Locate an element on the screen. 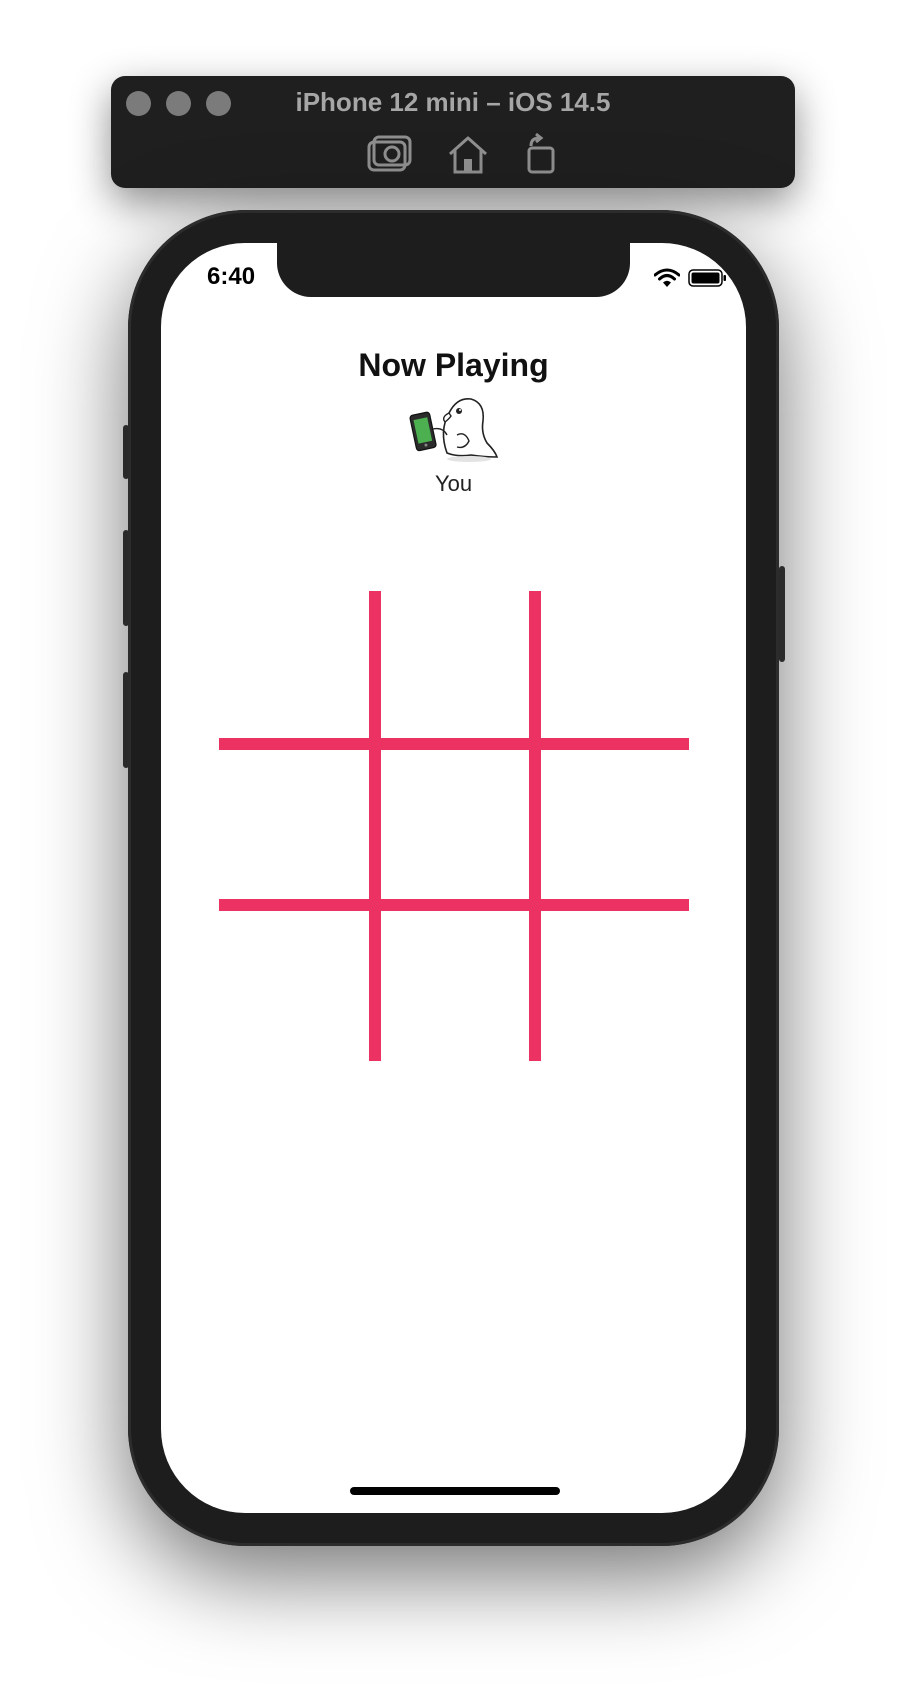 This screenshot has height=1696, width=908. status-icons is located at coordinates (691, 278).